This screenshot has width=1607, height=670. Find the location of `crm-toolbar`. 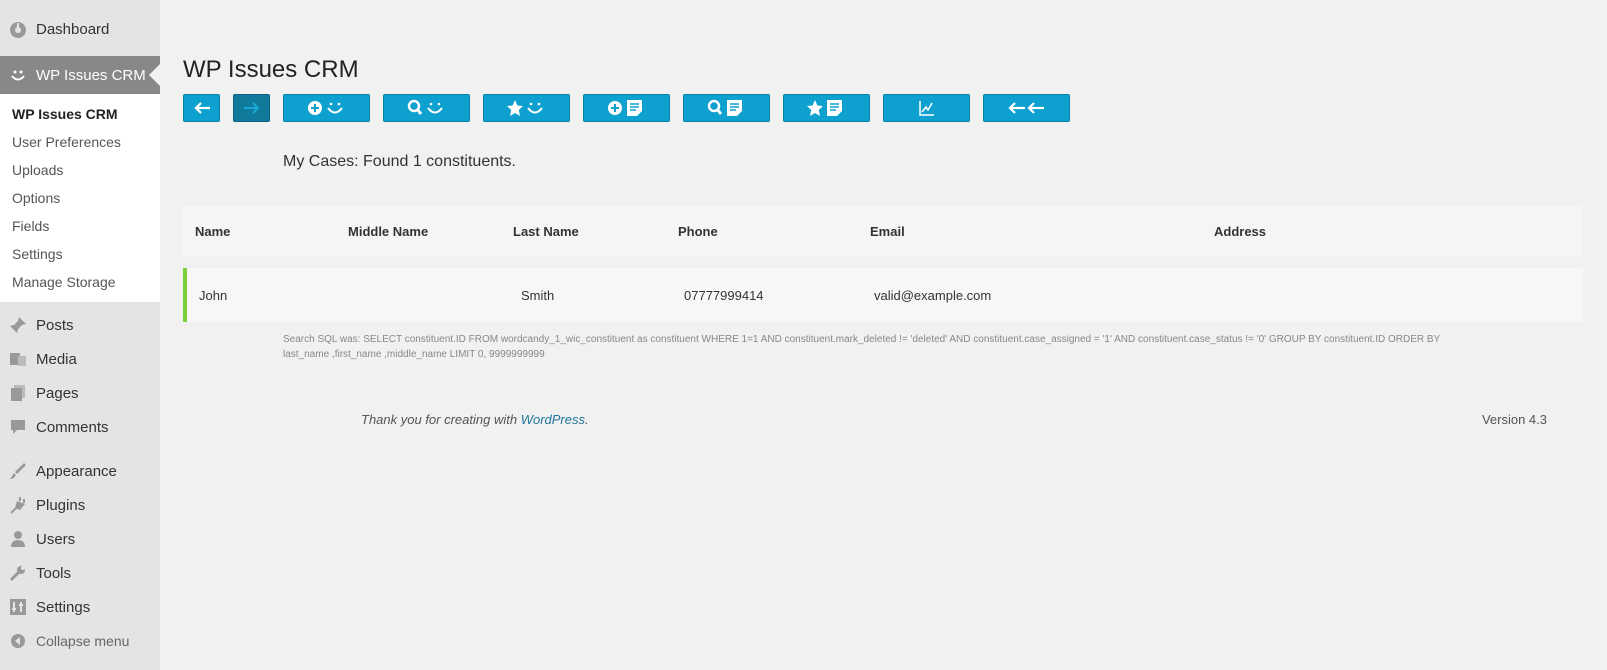

crm-toolbar is located at coordinates (633, 108).